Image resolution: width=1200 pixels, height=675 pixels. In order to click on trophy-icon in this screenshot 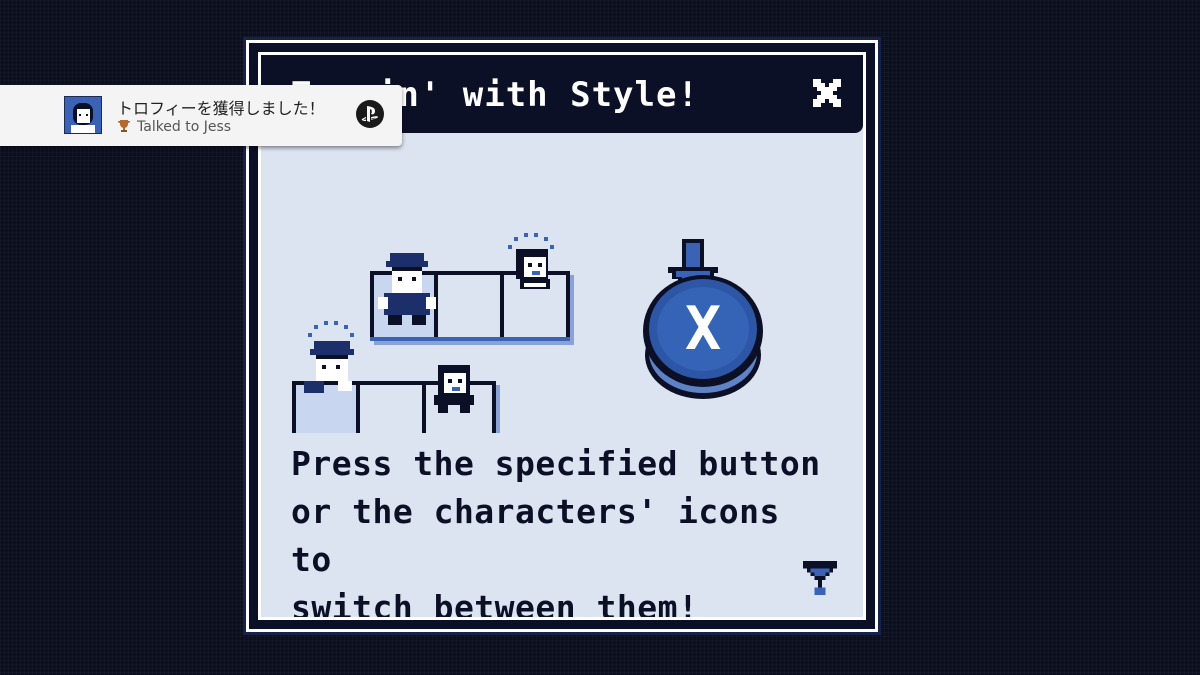, I will do `click(124, 126)`.